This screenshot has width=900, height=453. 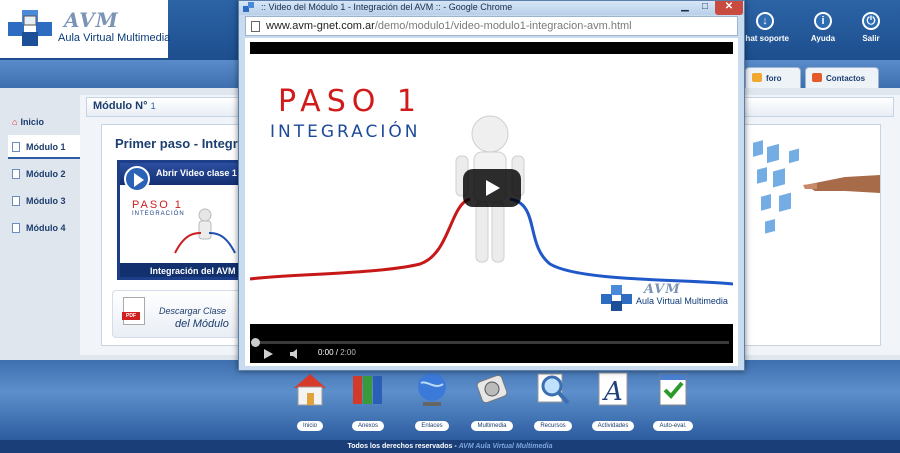 I want to click on download-label: Descargar Clase, so click(x=193, y=311).